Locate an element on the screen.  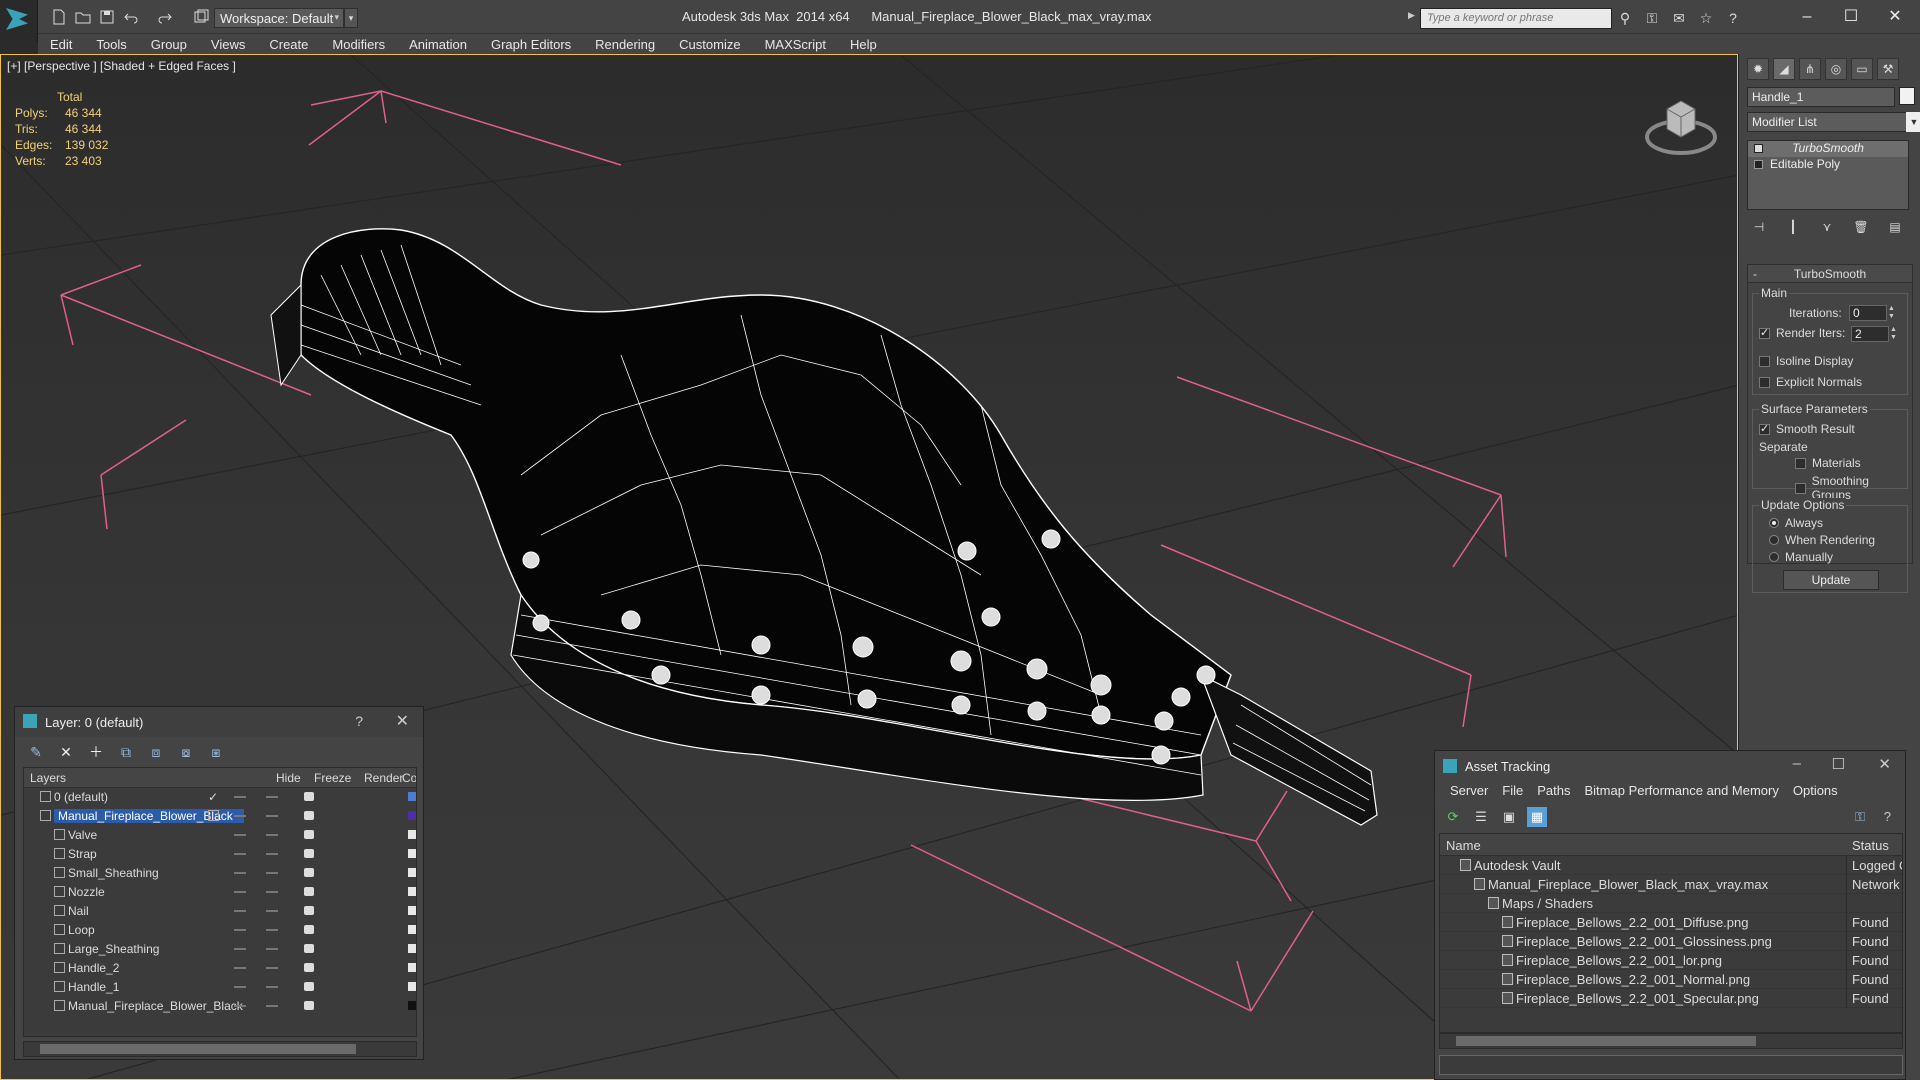
create-layer-icon: ✎ is located at coordinates (36, 752).